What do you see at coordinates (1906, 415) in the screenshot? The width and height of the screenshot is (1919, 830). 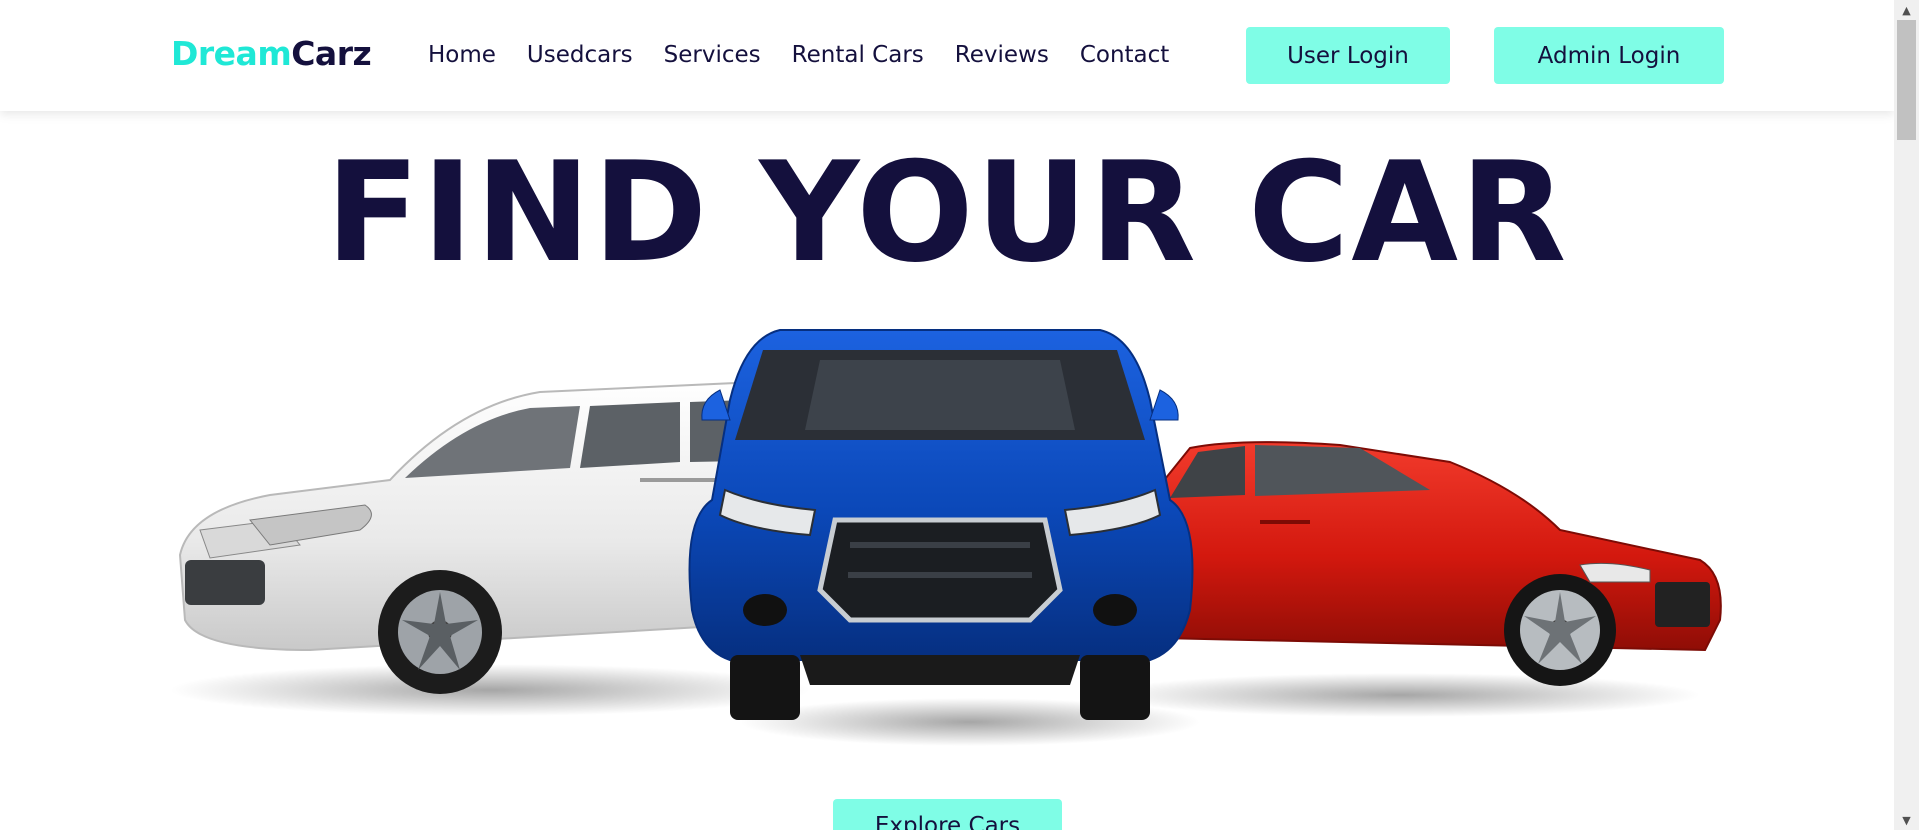 I see `page-scrollbar: ▲ ▼` at bounding box center [1906, 415].